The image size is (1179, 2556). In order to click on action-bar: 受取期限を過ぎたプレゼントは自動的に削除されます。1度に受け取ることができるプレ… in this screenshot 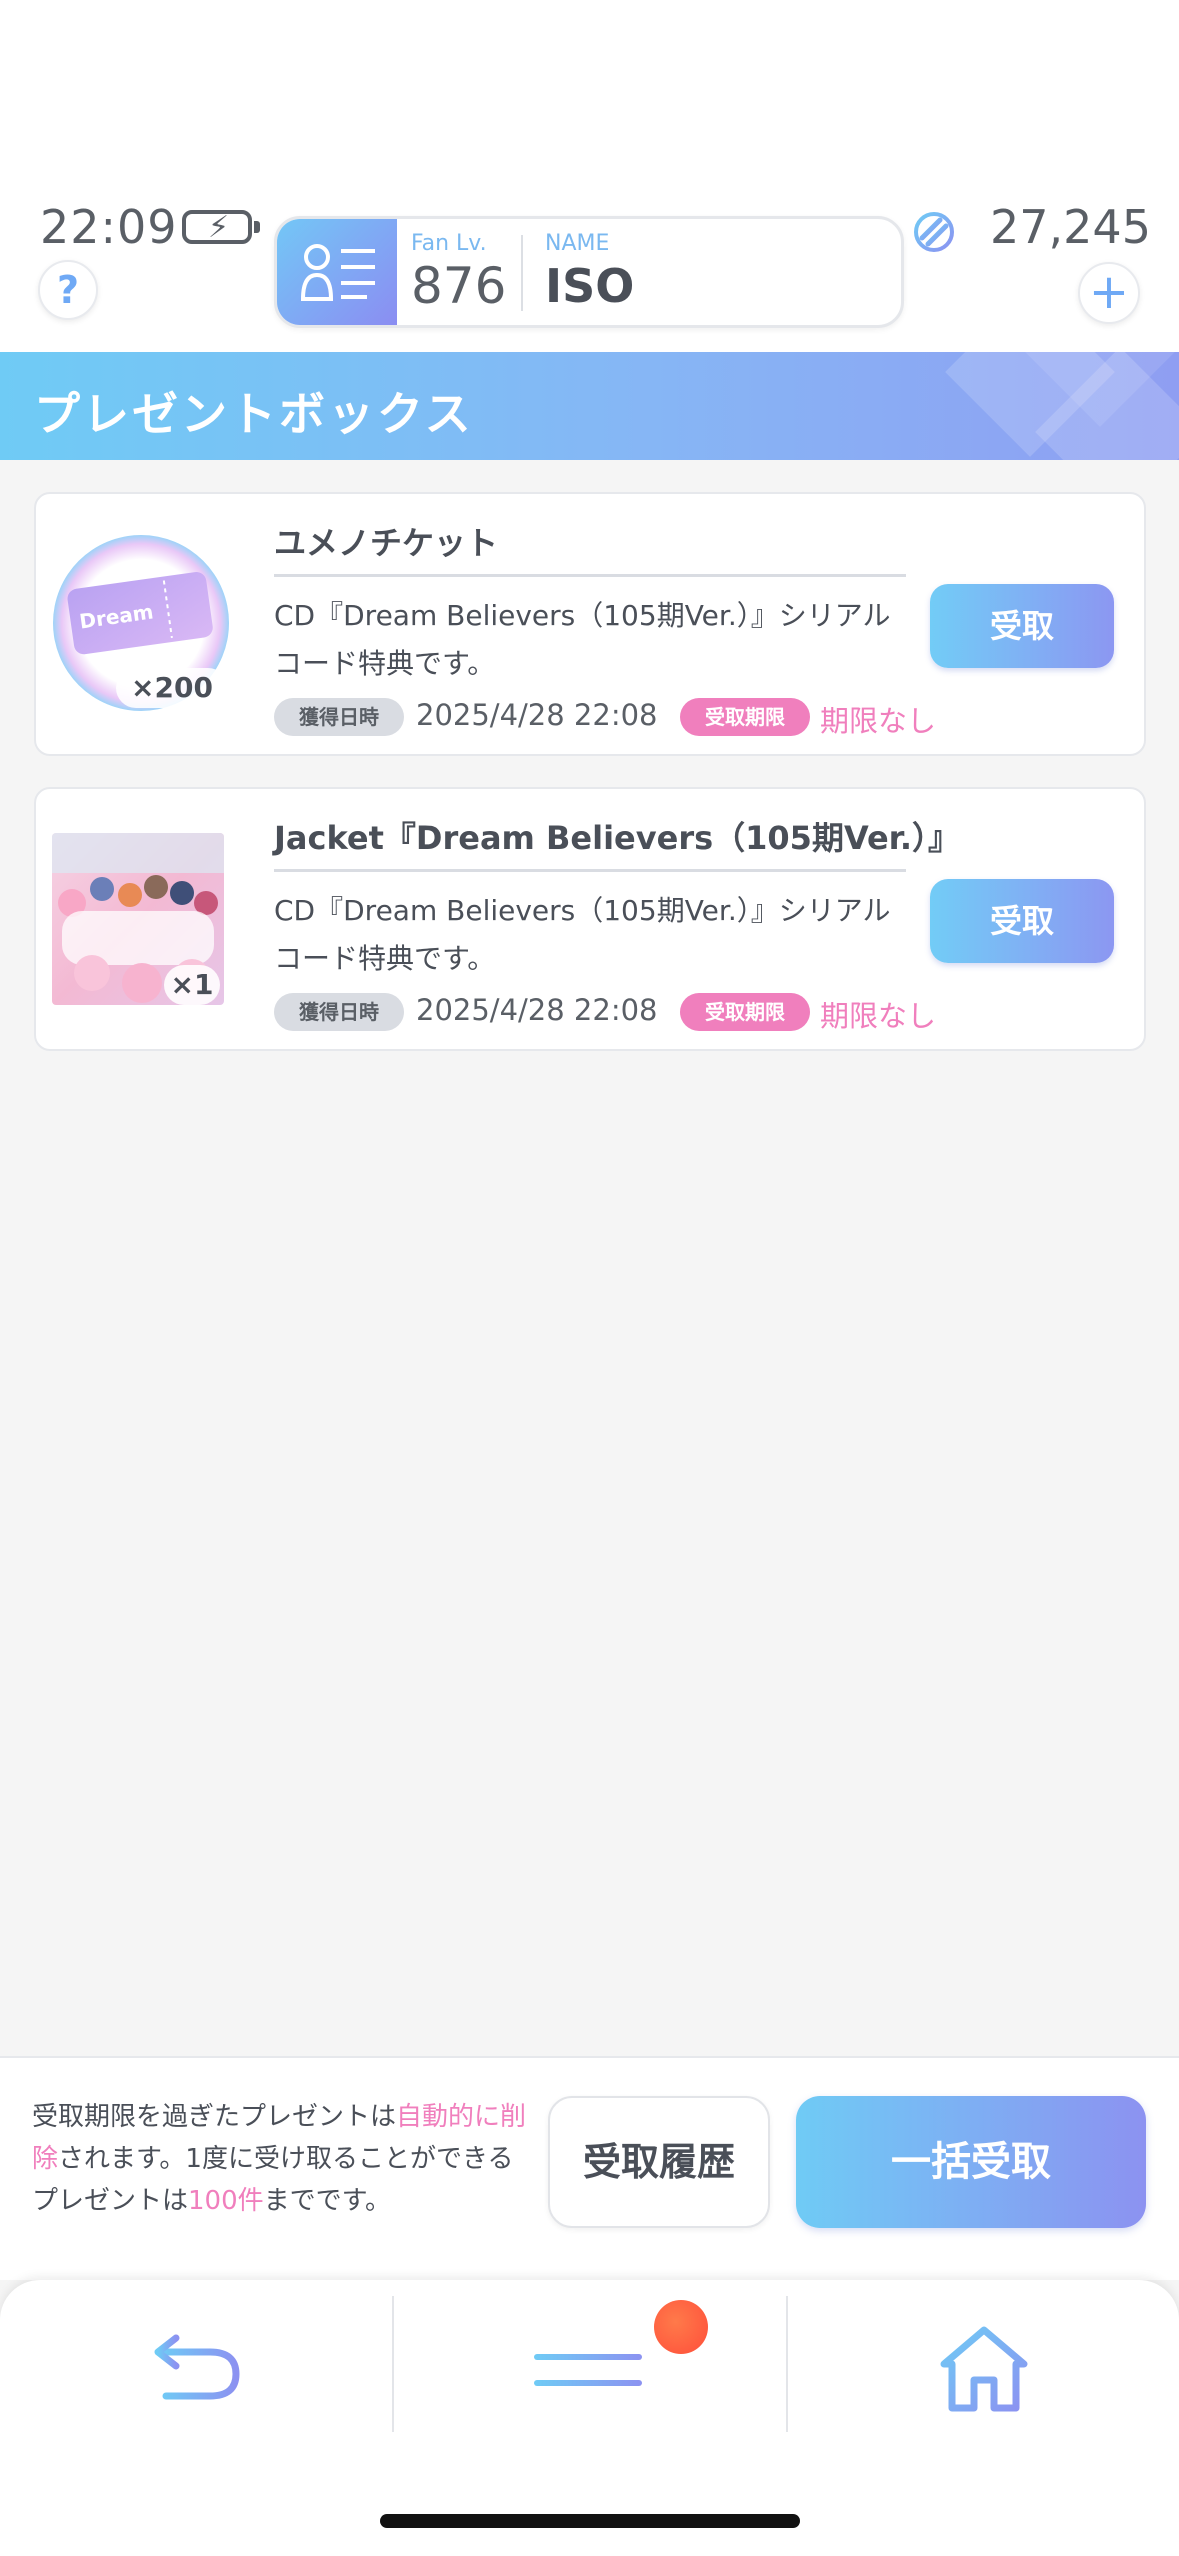, I will do `click(589, 2168)`.